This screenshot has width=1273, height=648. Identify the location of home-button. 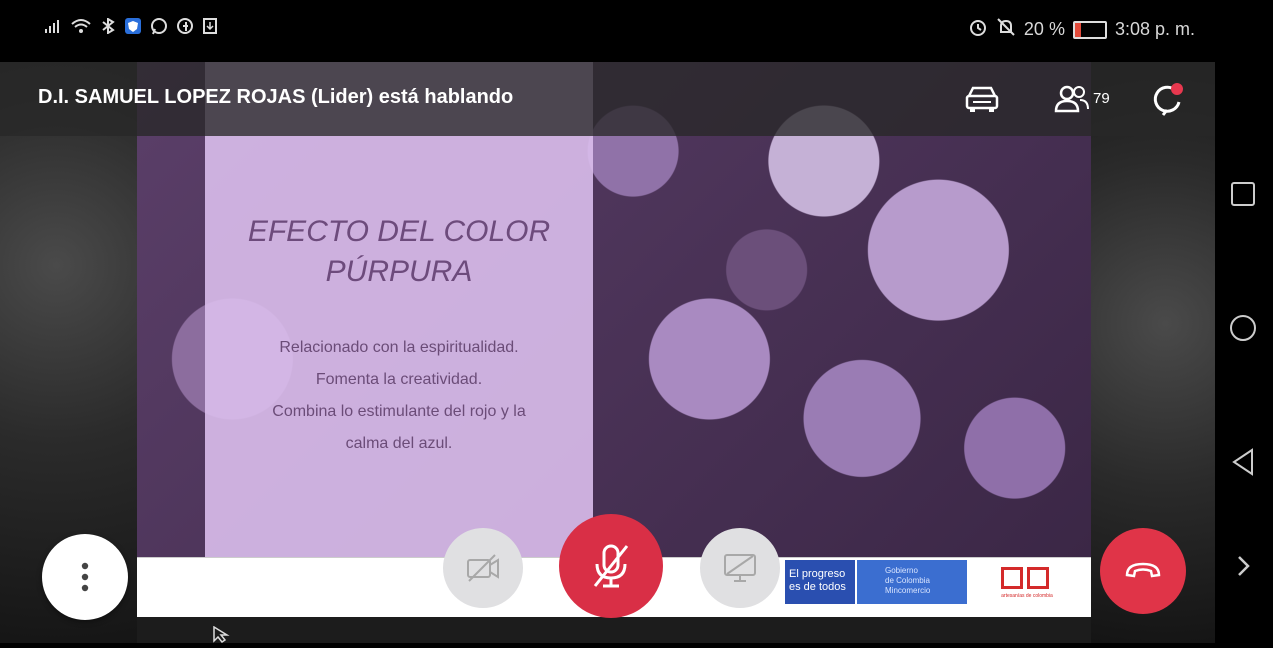
(1243, 328).